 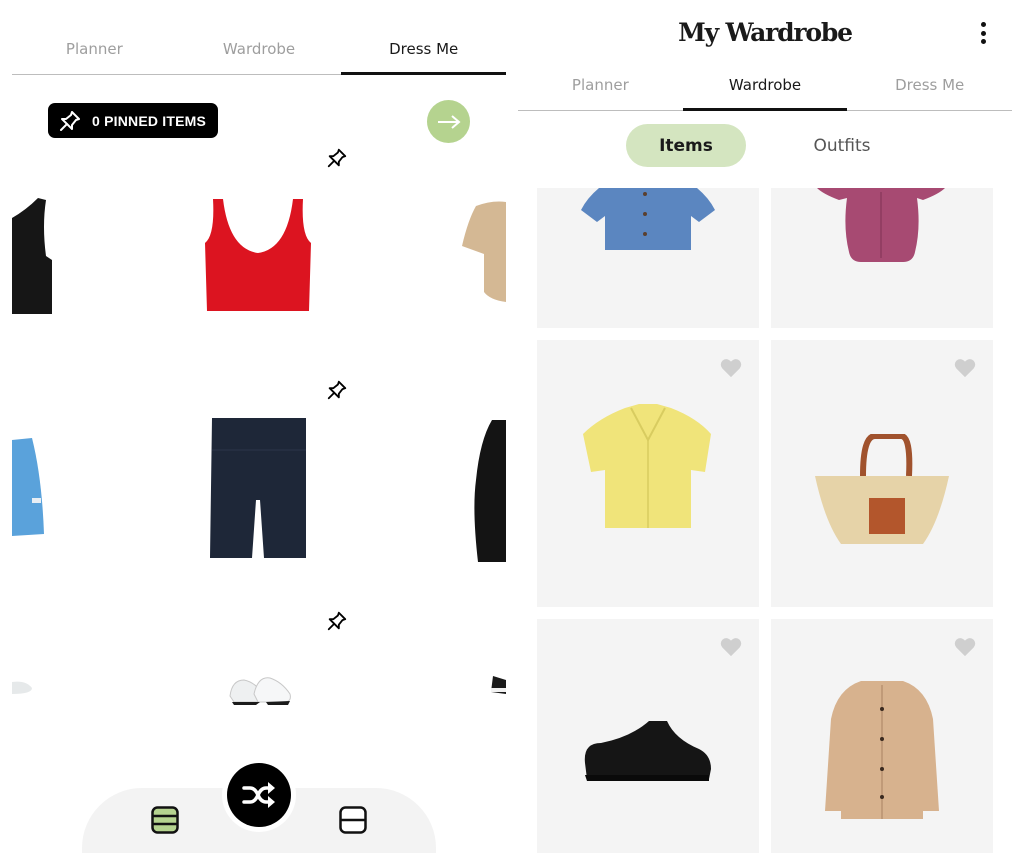 I want to click on pin-shoes-icon, so click(x=337, y=621).